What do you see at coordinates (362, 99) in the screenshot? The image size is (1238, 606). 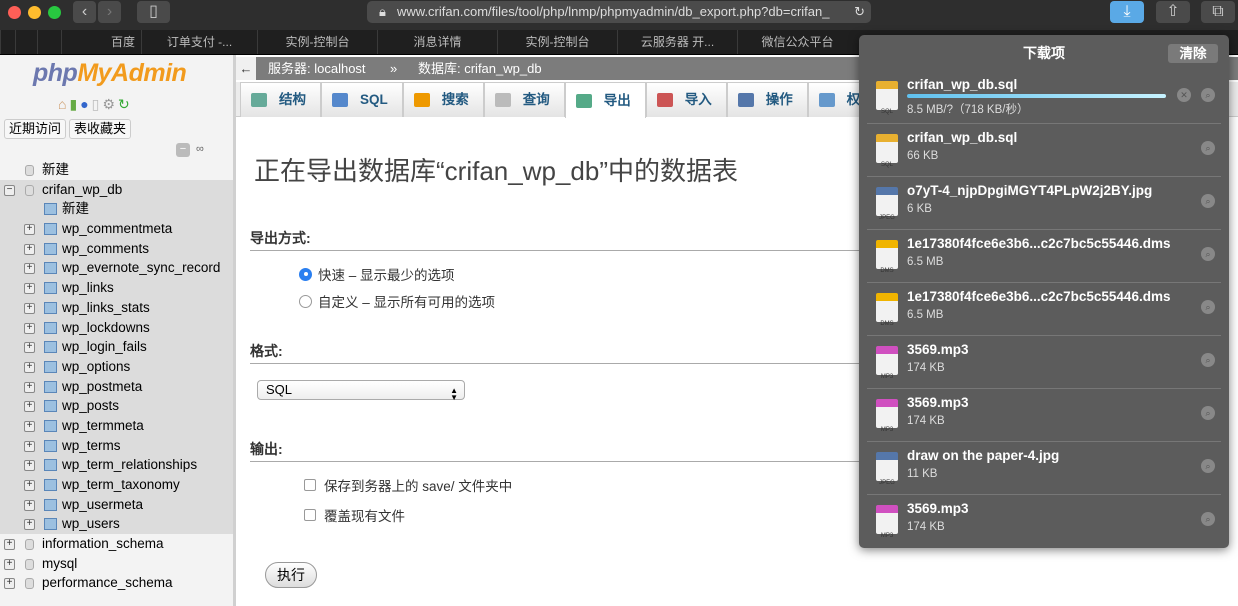 I see `tab-1: SQL` at bounding box center [362, 99].